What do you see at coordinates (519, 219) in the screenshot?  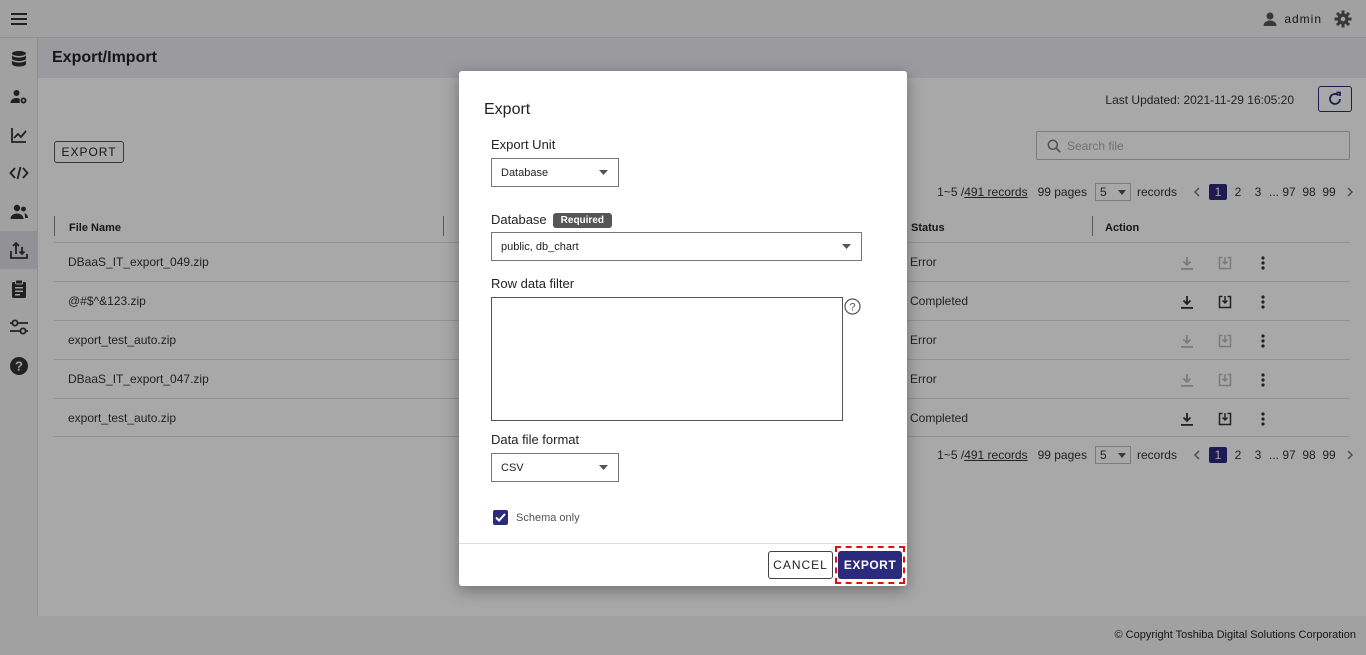 I see `database-label: Database` at bounding box center [519, 219].